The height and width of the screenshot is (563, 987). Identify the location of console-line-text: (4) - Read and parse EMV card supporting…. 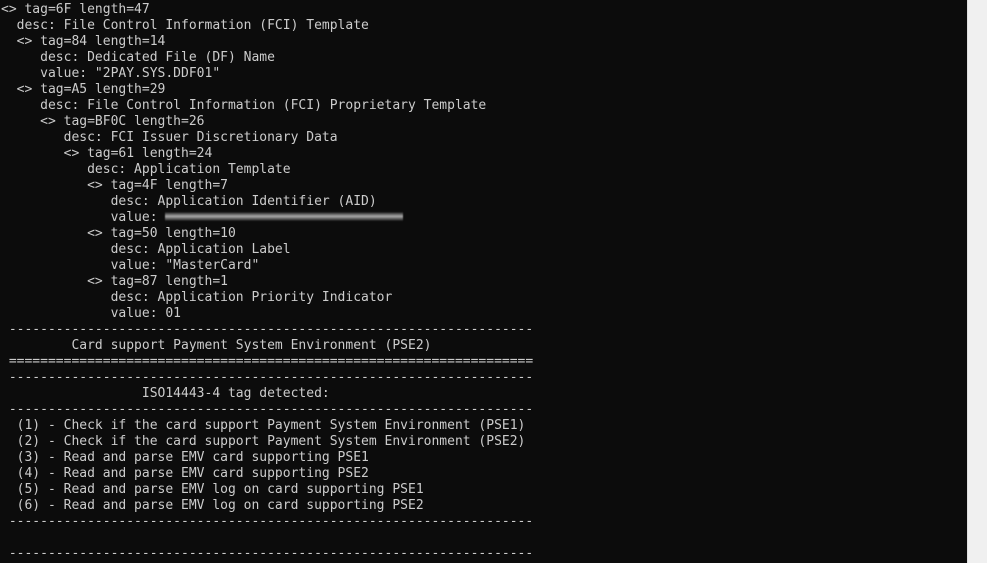
(185, 473).